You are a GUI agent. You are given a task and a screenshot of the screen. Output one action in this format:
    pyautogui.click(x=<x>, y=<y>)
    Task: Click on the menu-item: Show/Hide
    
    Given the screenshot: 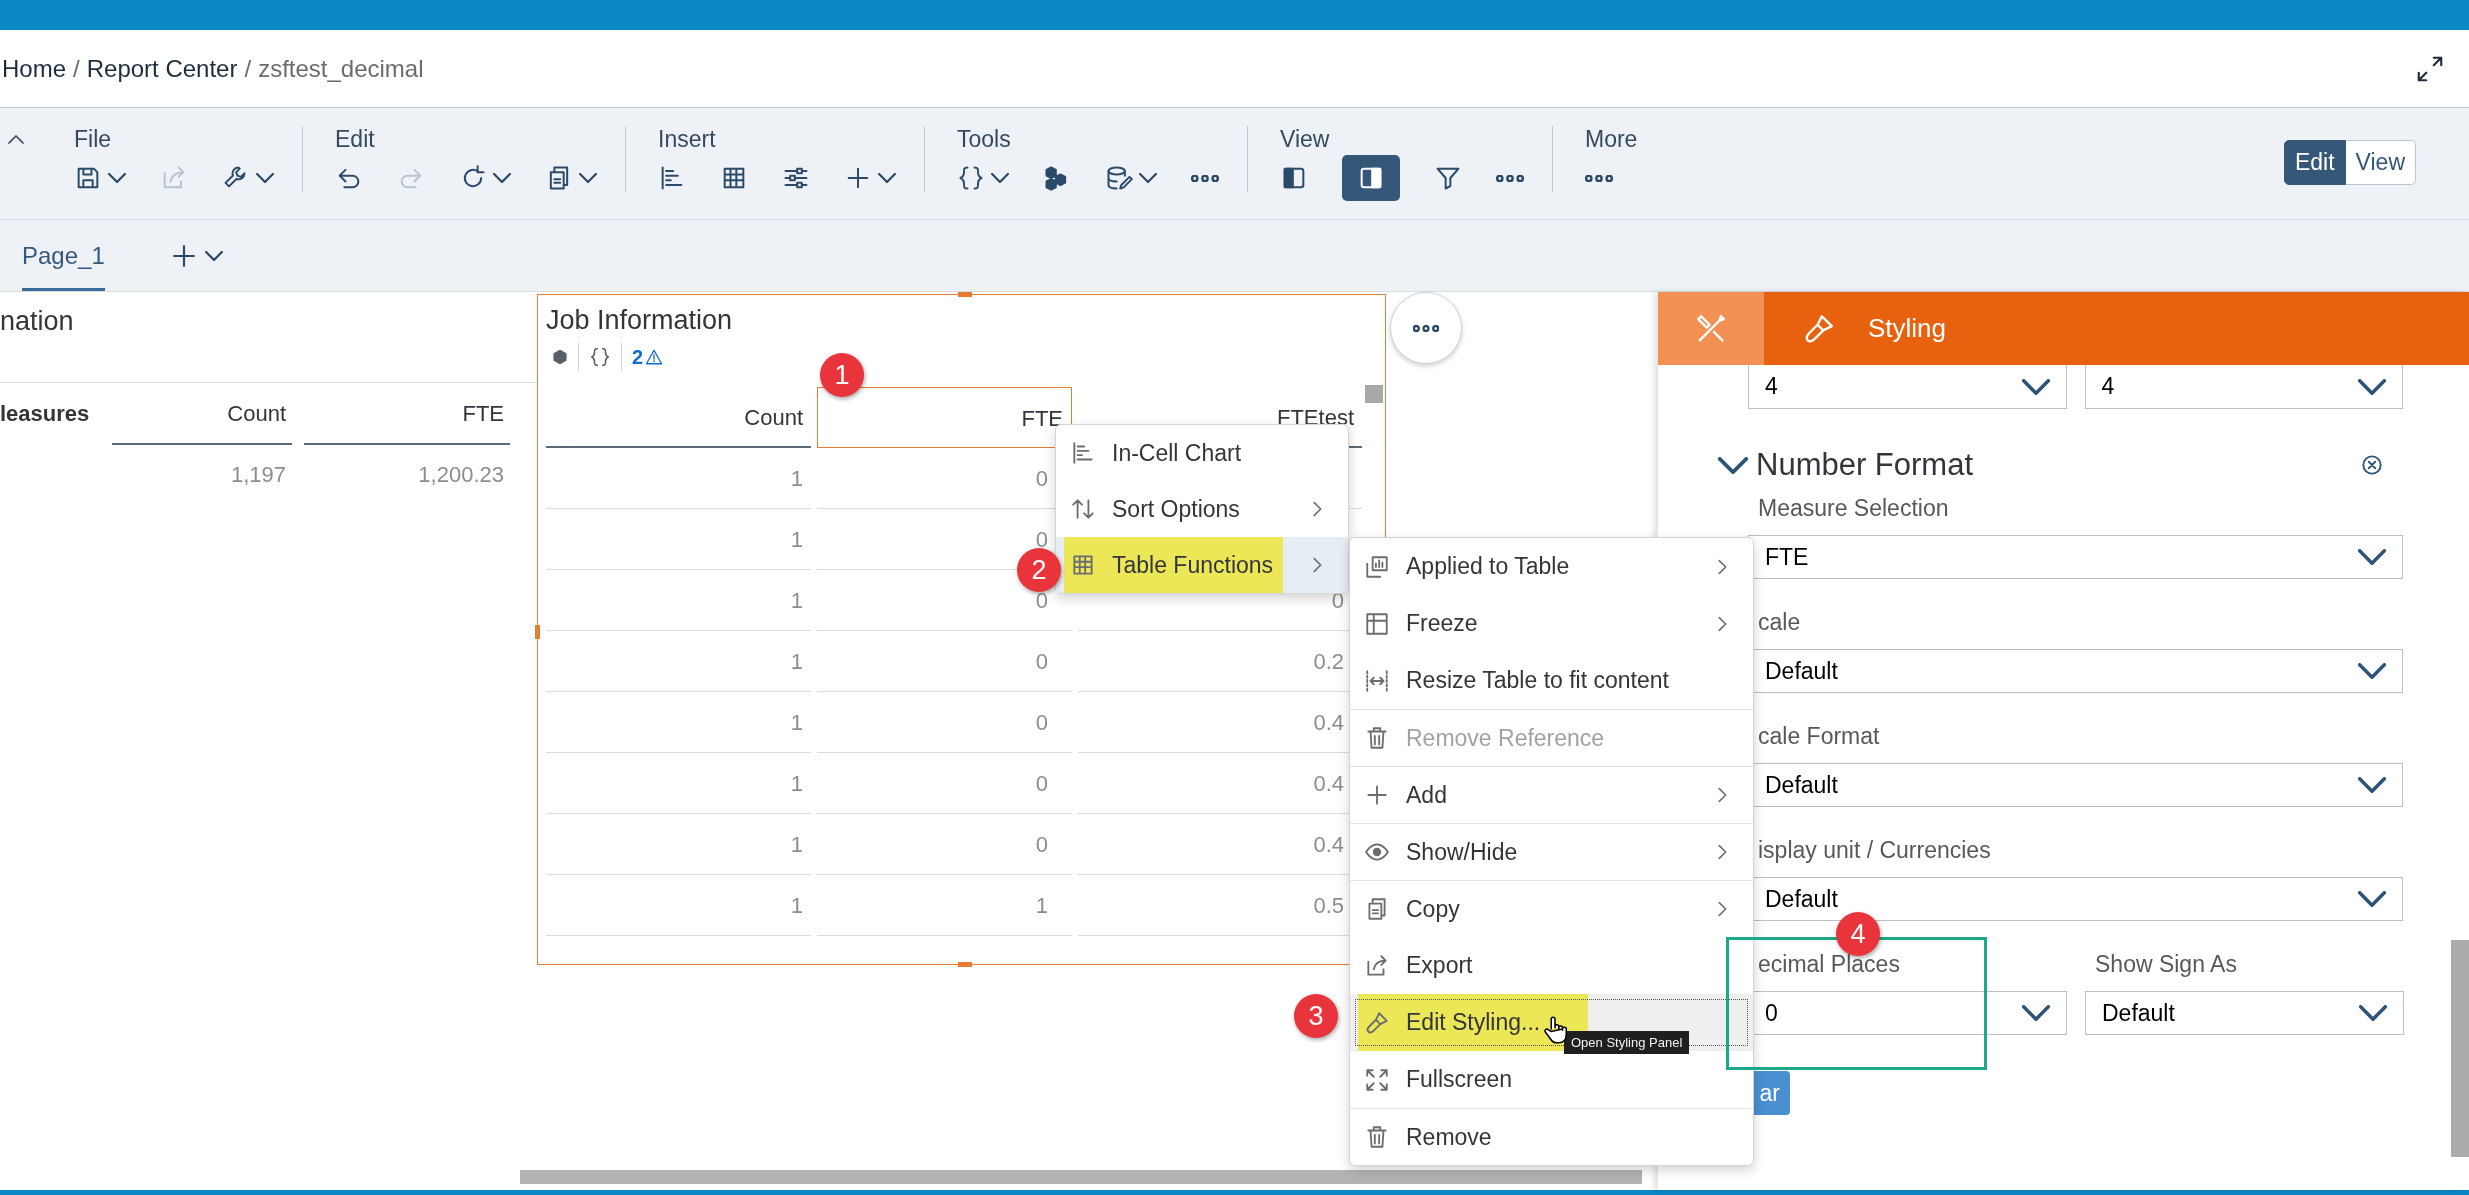 What is the action you would take?
    pyautogui.click(x=1551, y=851)
    